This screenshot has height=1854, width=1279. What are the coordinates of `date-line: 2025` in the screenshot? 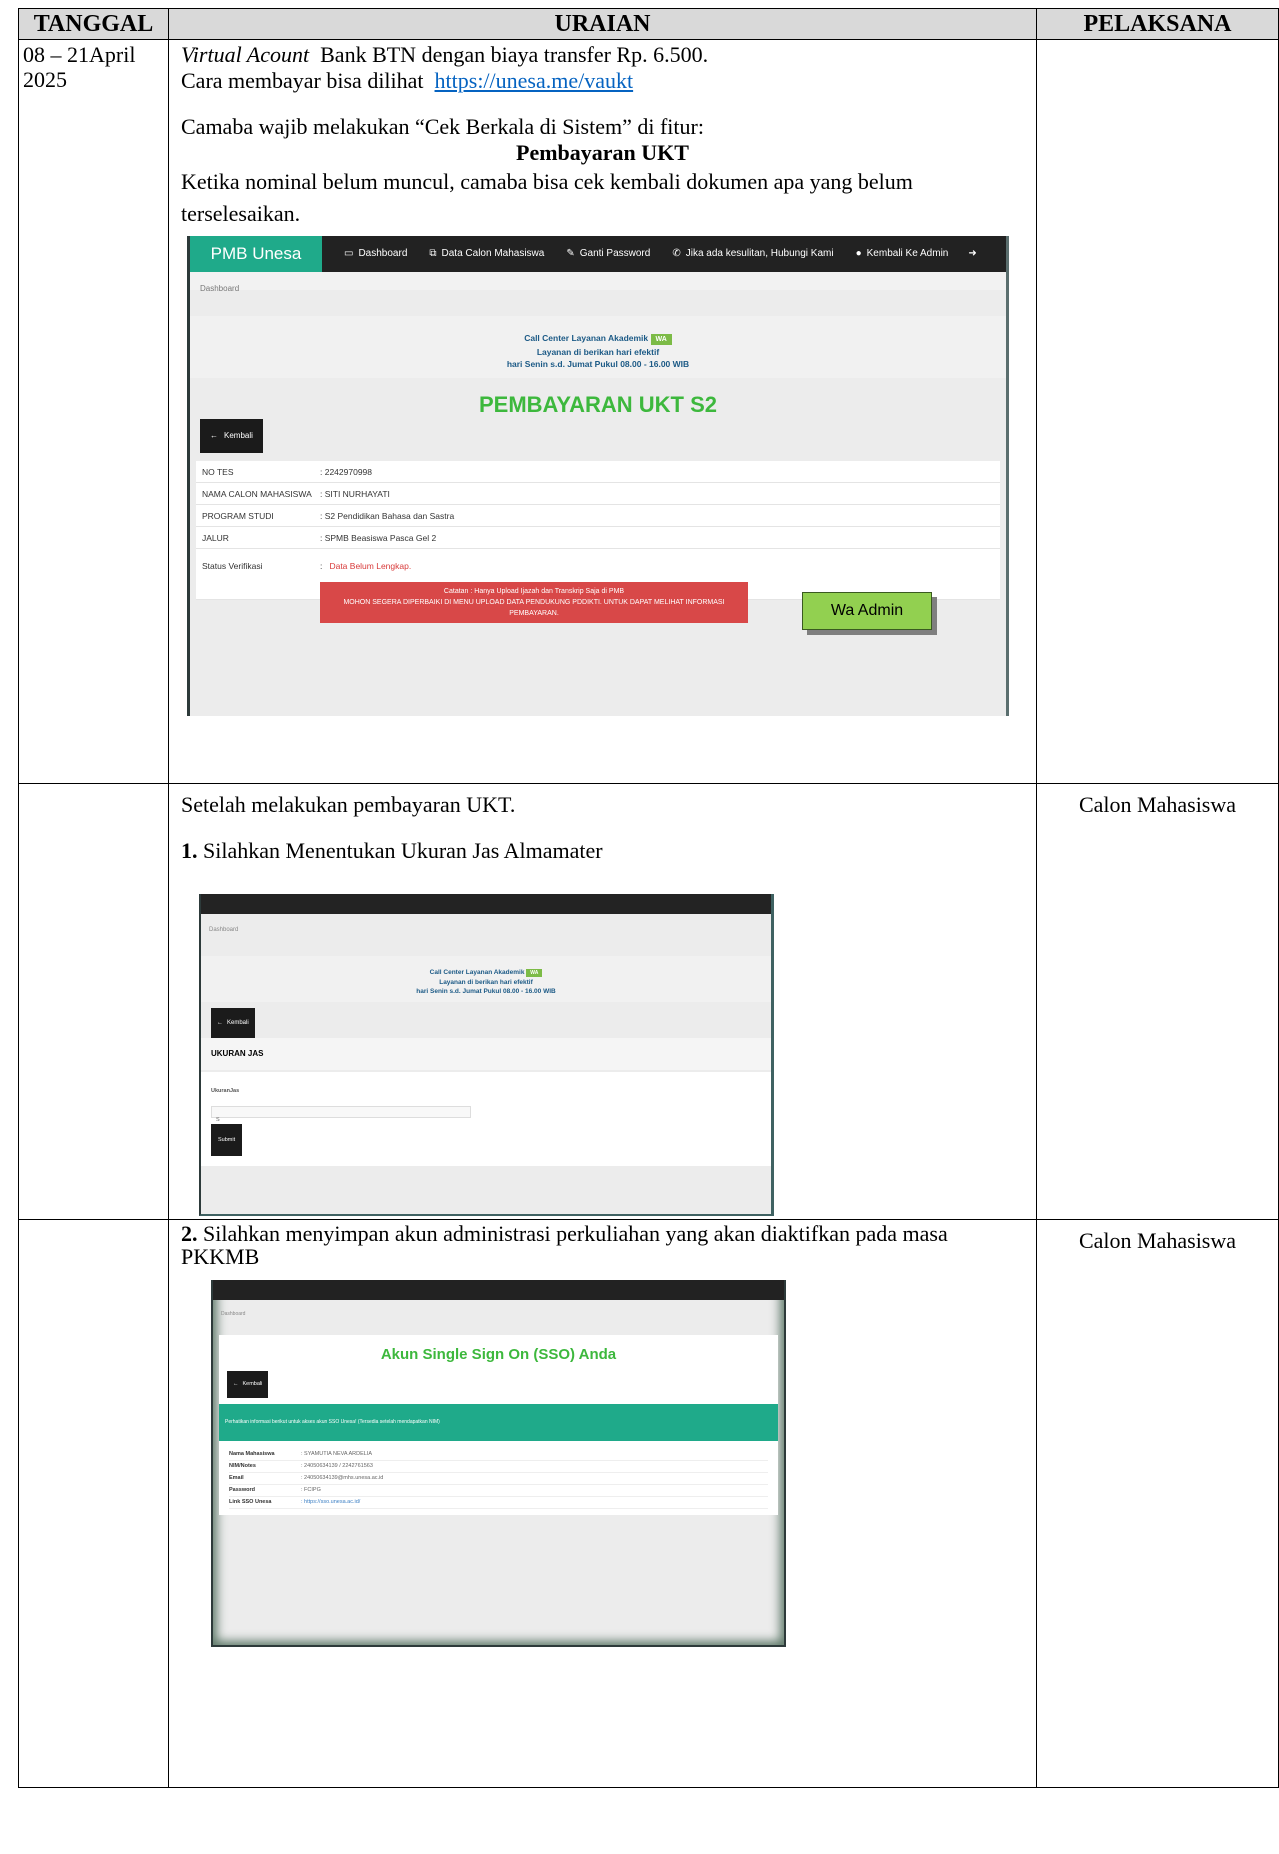 It's located at (45, 79).